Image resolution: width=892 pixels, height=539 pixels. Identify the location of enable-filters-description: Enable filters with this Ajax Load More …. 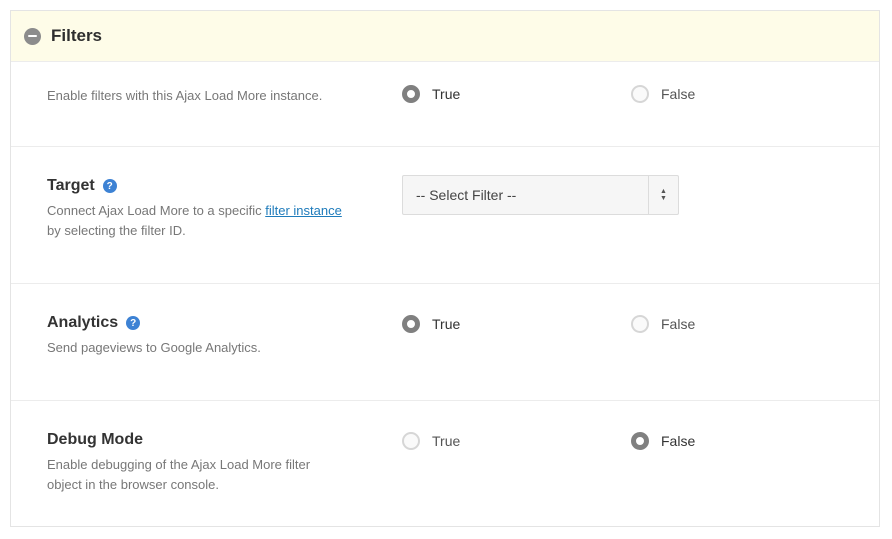
(185, 95).